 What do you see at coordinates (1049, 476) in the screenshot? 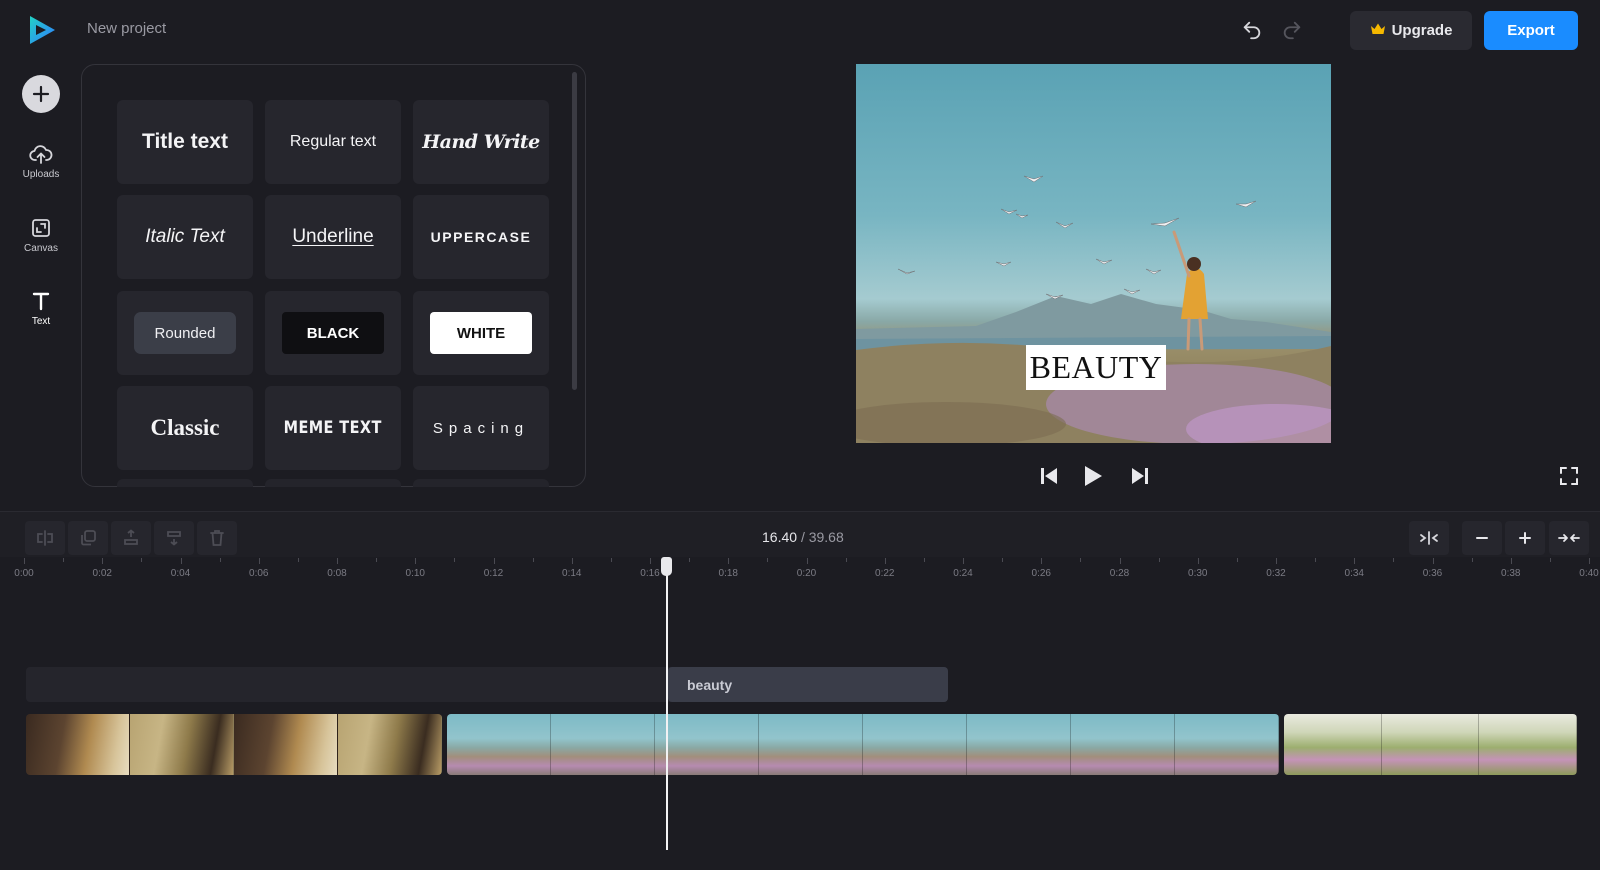
I see `skip-back-icon` at bounding box center [1049, 476].